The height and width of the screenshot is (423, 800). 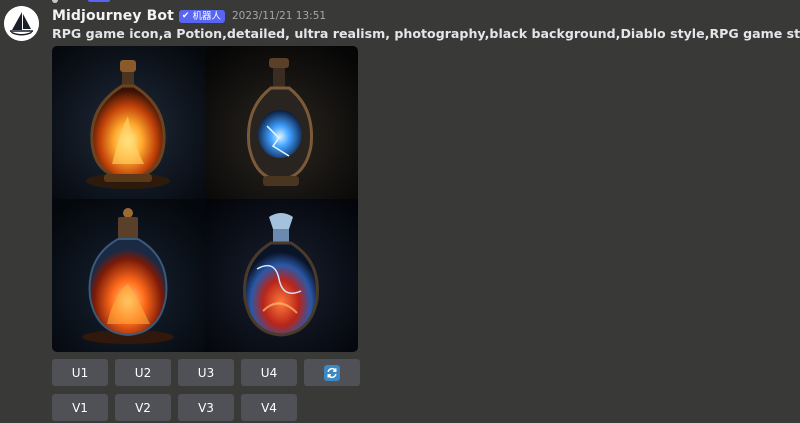 What do you see at coordinates (82, 2) in the screenshot?
I see `reply-indicator` at bounding box center [82, 2].